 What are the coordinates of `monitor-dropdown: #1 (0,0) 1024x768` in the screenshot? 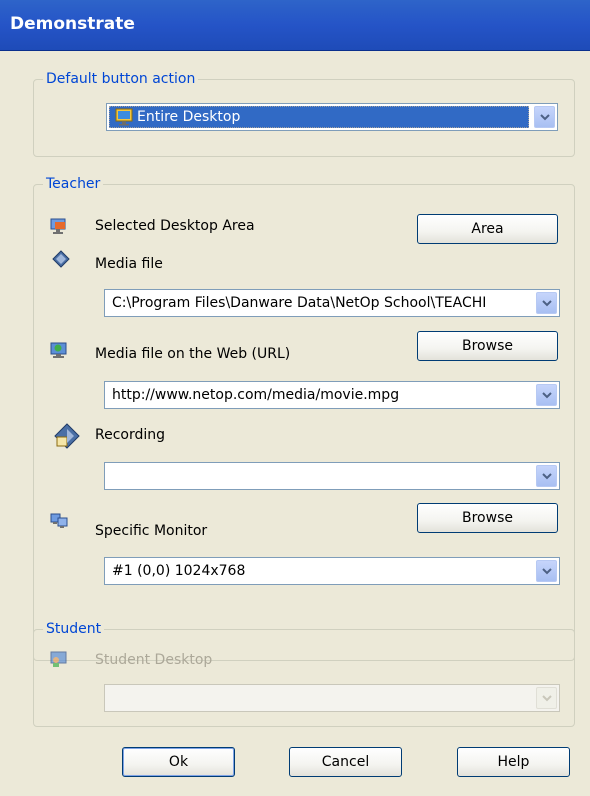 It's located at (332, 571).